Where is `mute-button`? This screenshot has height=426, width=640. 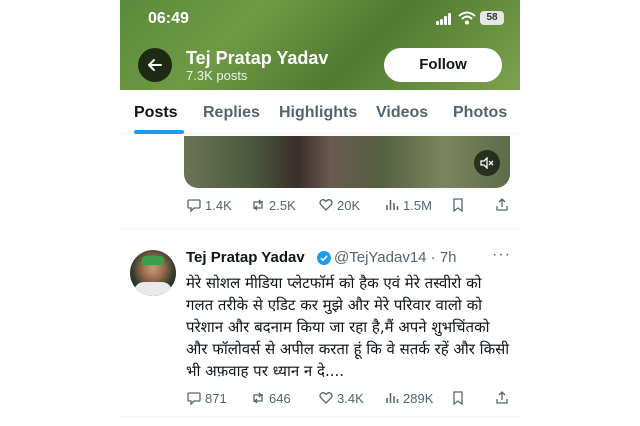 mute-button is located at coordinates (487, 163).